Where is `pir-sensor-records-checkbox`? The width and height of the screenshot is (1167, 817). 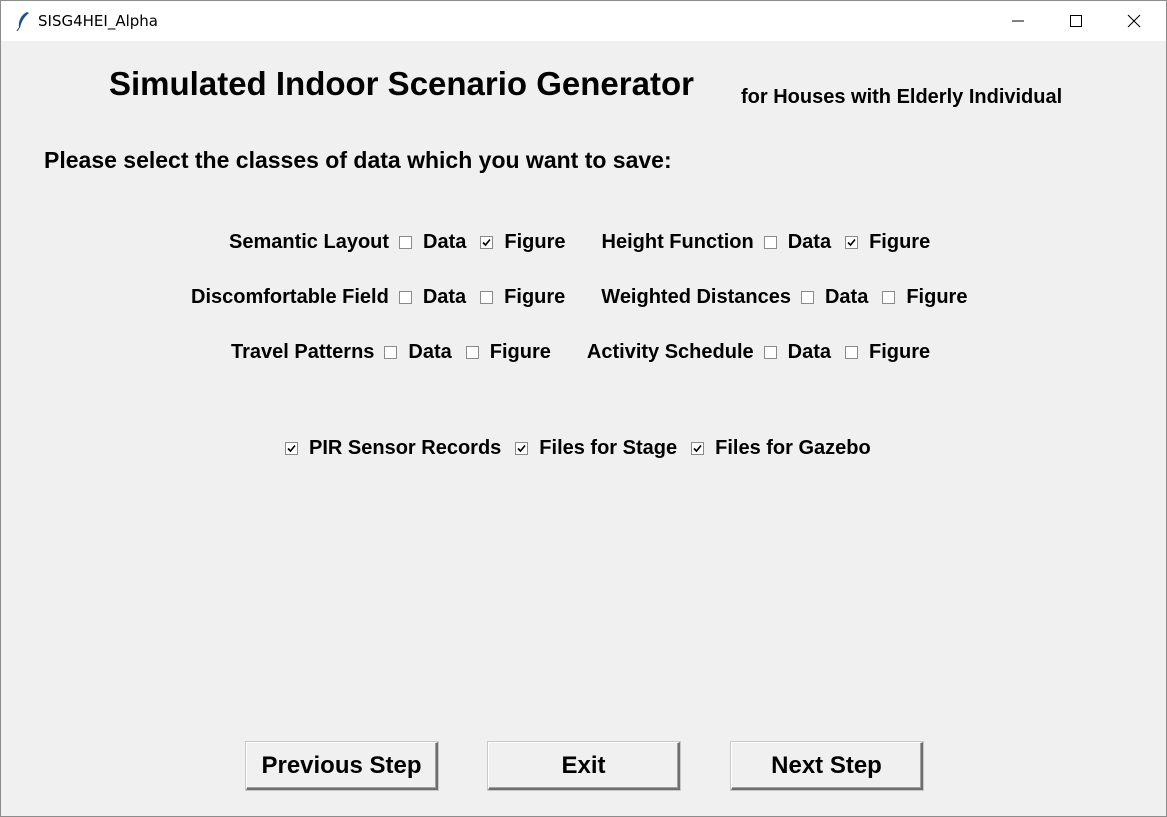
pir-sensor-records-checkbox is located at coordinates (291, 448).